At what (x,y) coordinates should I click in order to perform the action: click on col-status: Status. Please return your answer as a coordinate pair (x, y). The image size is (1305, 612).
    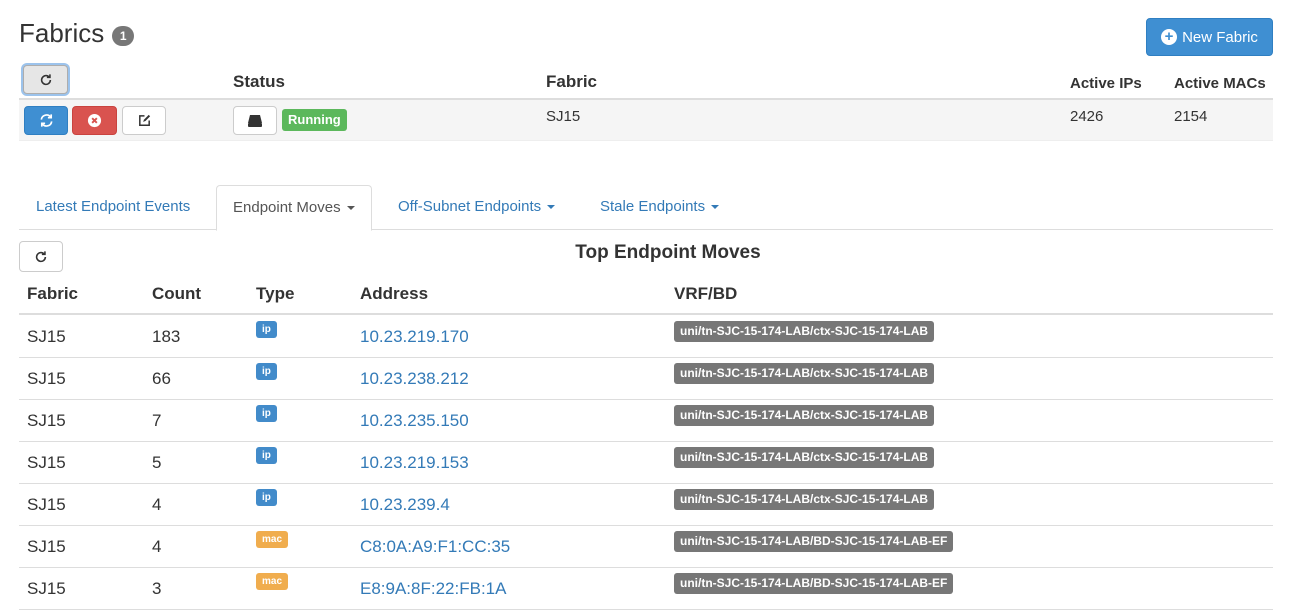
    Looking at the image, I should click on (259, 81).